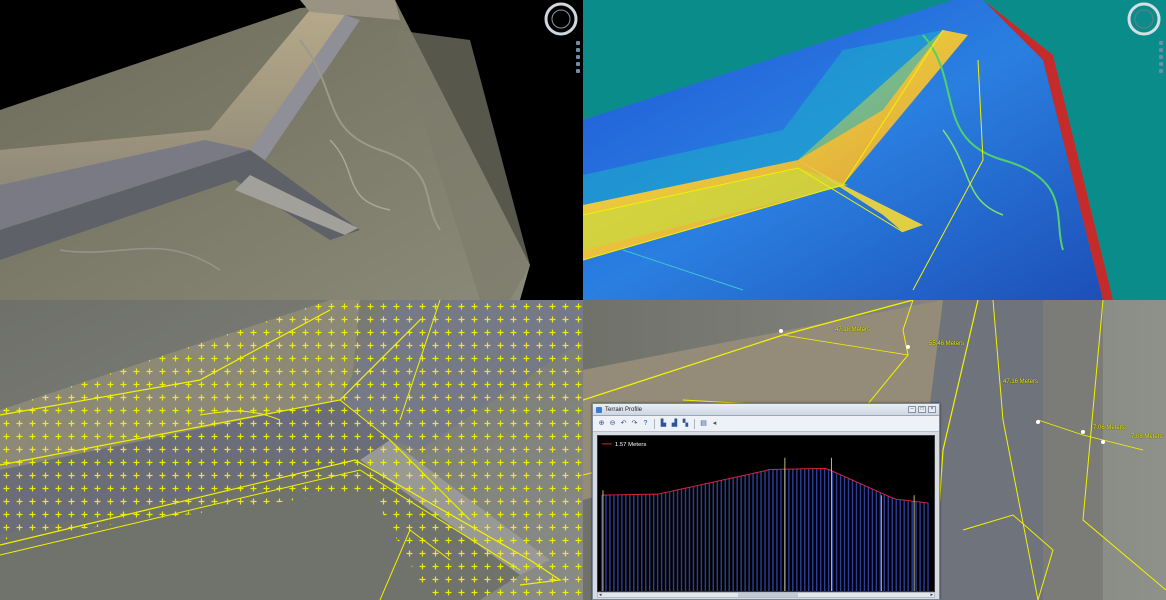 The width and height of the screenshot is (1166, 600). Describe the element at coordinates (1020, 382) in the screenshot. I see `measurement-label: 47.16 Meters` at that location.